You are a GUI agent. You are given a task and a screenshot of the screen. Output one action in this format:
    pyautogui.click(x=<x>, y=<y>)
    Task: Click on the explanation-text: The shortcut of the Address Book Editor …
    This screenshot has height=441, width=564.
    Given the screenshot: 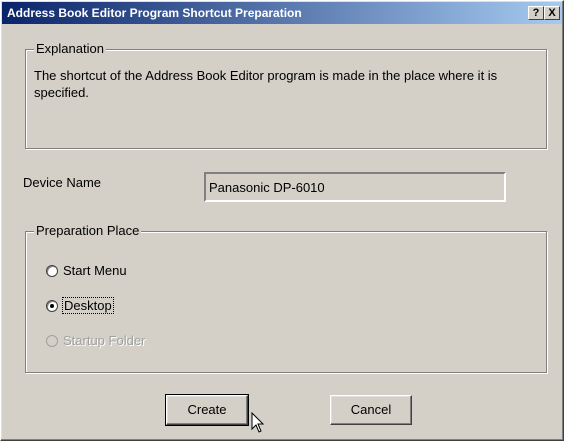 What is the action you would take?
    pyautogui.click(x=266, y=84)
    